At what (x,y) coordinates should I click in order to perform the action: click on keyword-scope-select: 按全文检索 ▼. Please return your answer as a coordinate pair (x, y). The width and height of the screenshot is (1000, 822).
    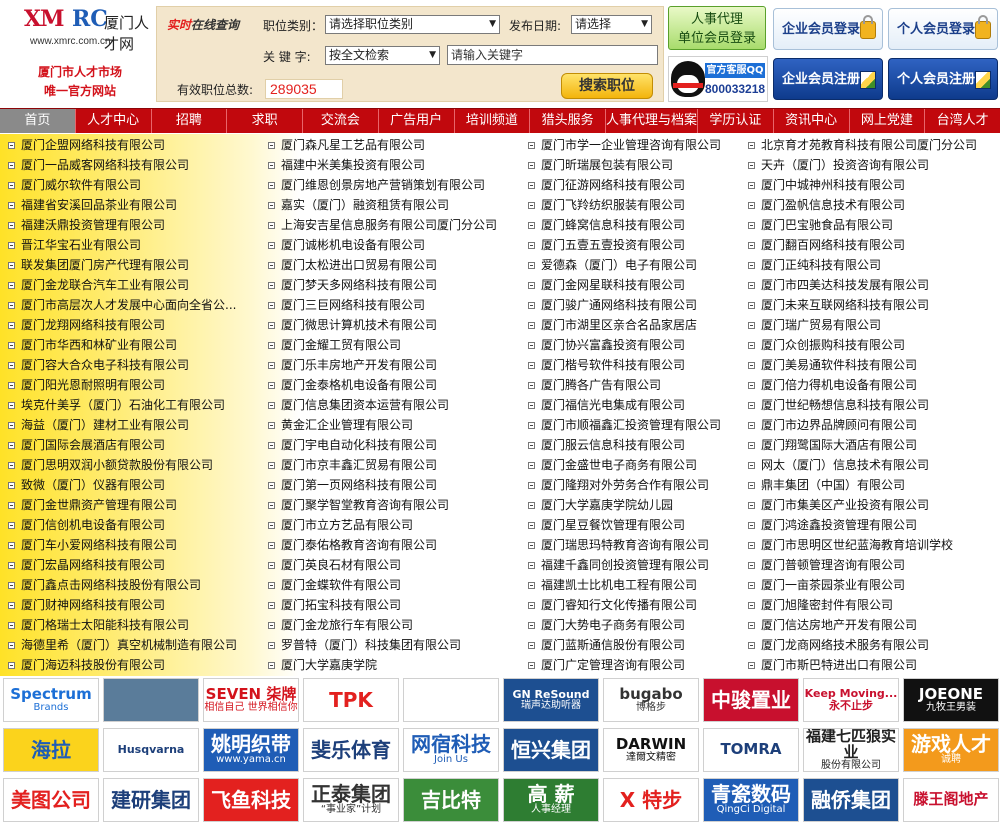
    Looking at the image, I should click on (382, 55).